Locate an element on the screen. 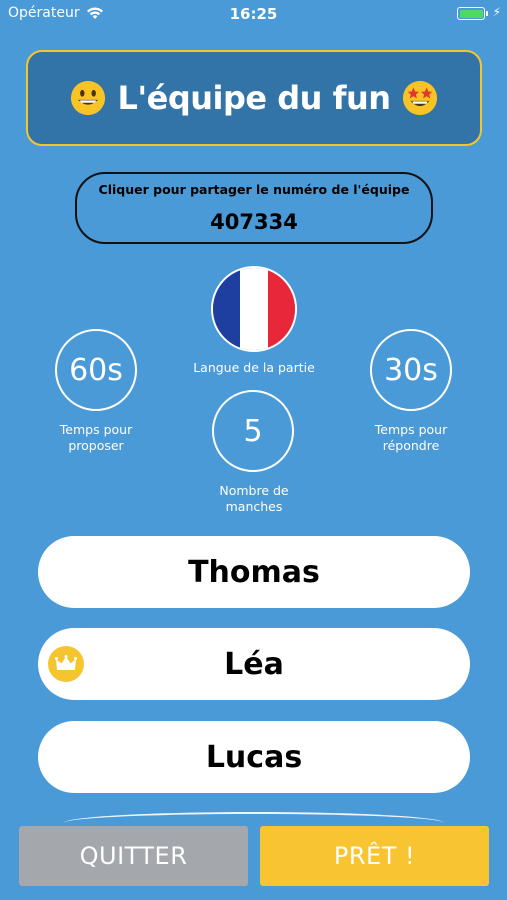 This screenshot has width=507, height=900. answer-time-label: Temps pour répondre is located at coordinates (411, 438).